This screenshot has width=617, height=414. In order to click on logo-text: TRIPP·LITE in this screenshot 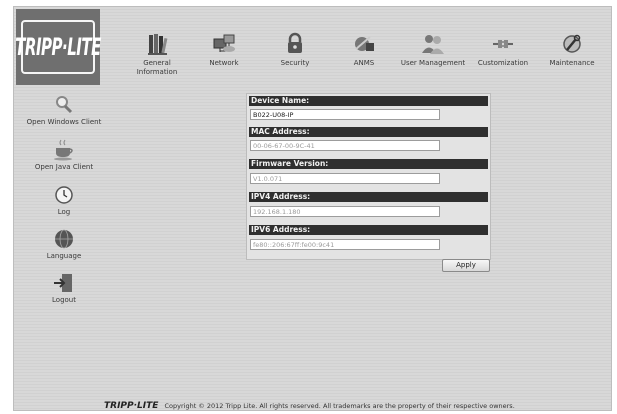, I will do `click(58, 47)`.